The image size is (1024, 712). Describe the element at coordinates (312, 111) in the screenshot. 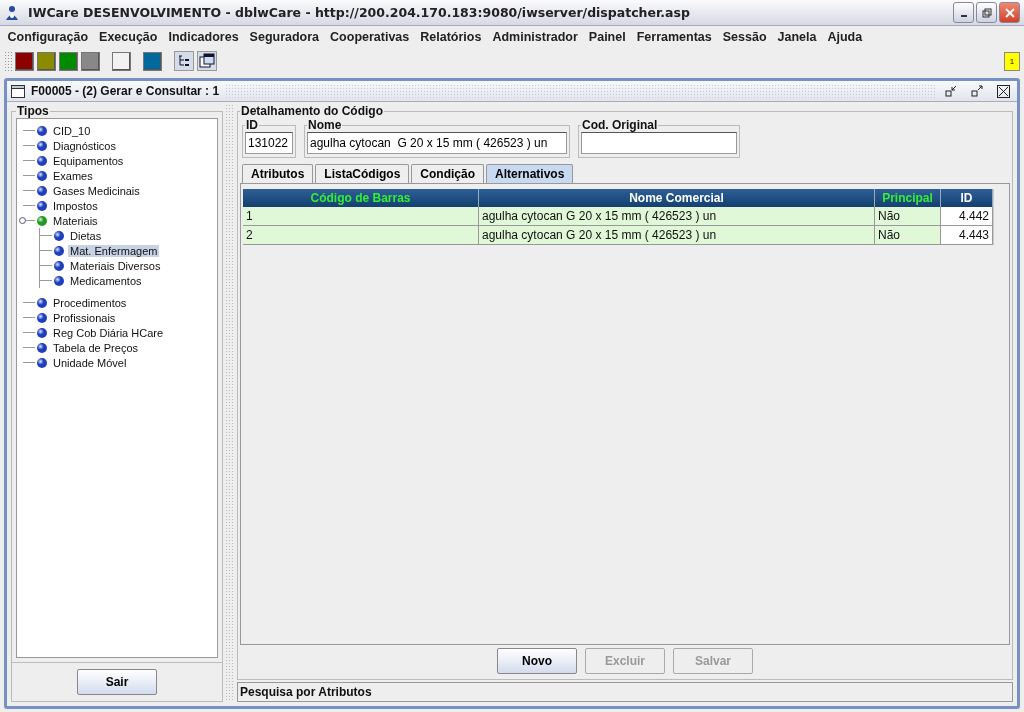

I see `panel-title: Detalhamento do Código` at that location.